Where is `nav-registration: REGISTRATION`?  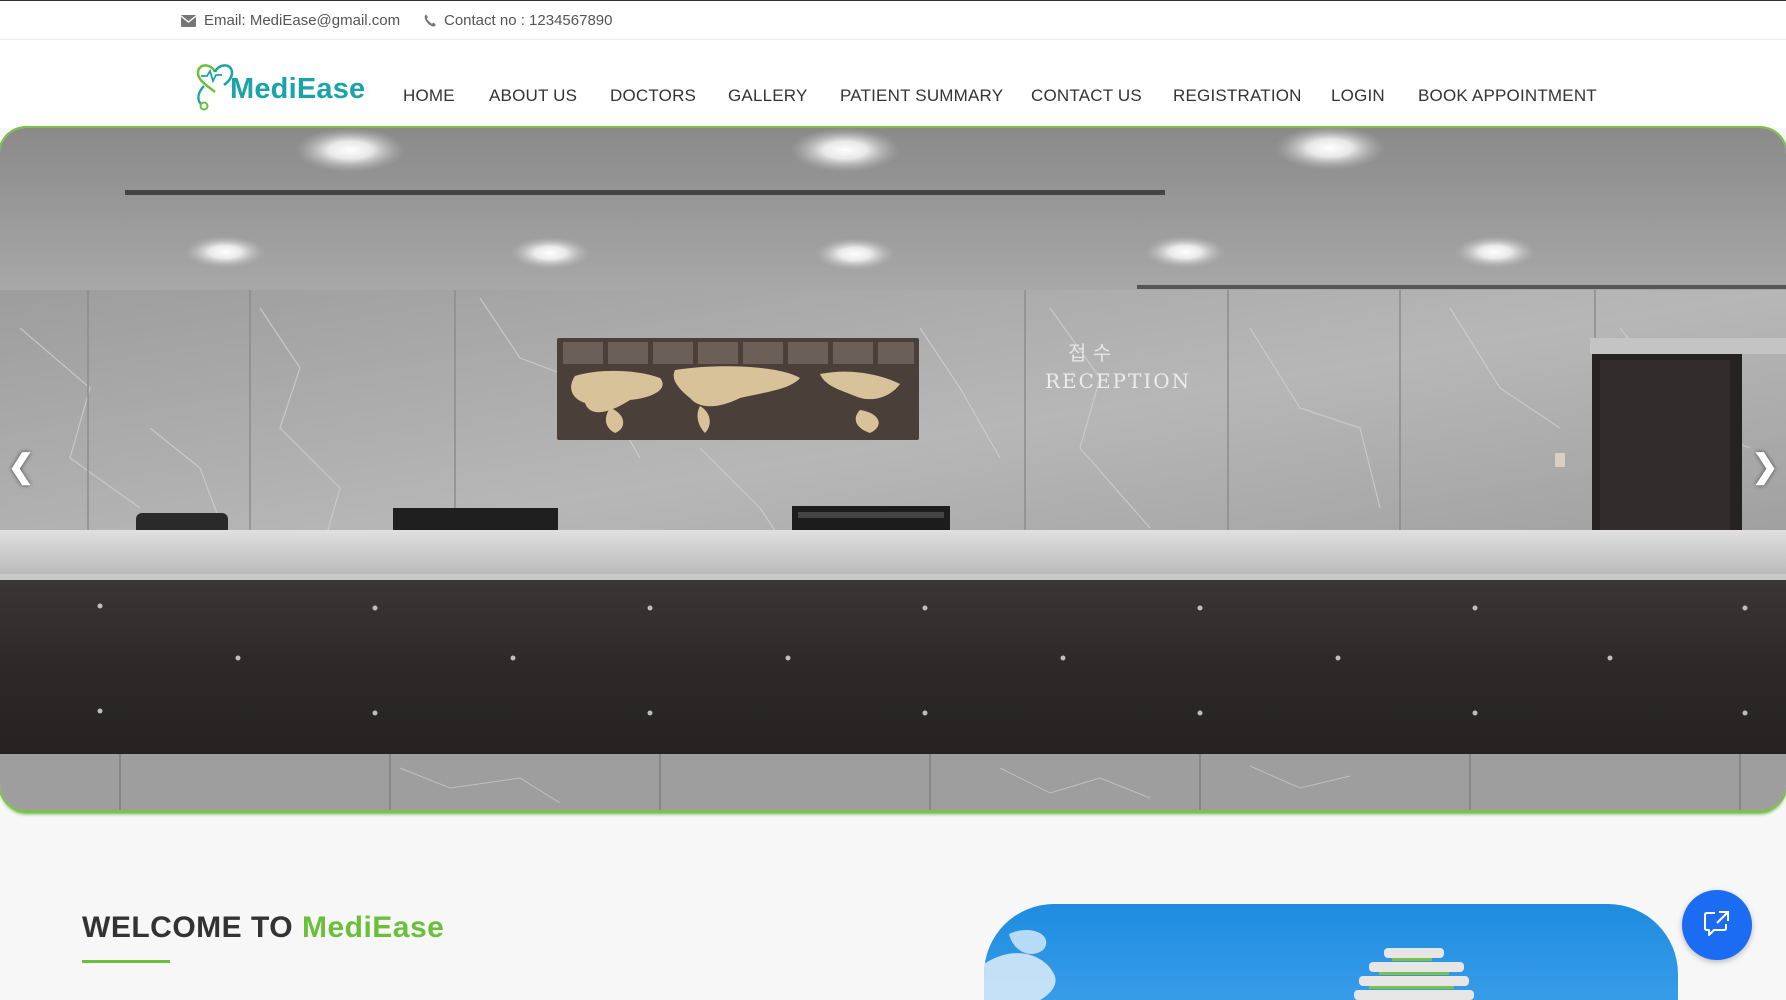 nav-registration: REGISTRATION is located at coordinates (1237, 96).